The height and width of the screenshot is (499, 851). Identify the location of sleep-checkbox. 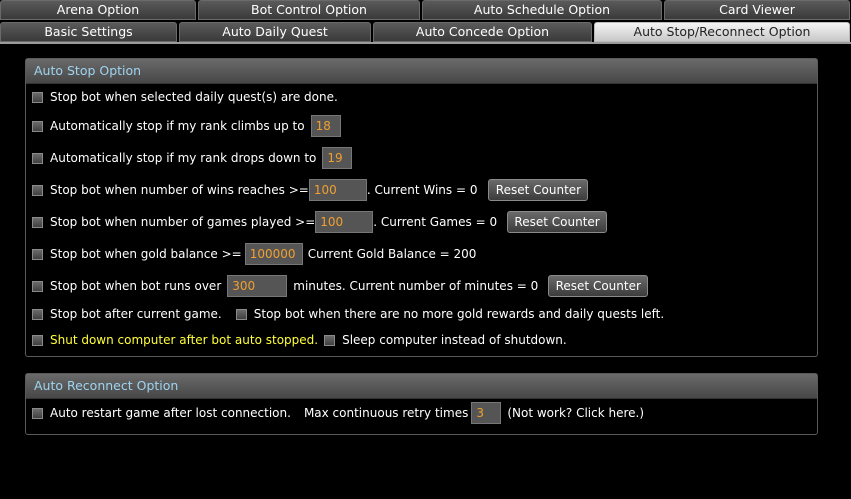
(330, 340).